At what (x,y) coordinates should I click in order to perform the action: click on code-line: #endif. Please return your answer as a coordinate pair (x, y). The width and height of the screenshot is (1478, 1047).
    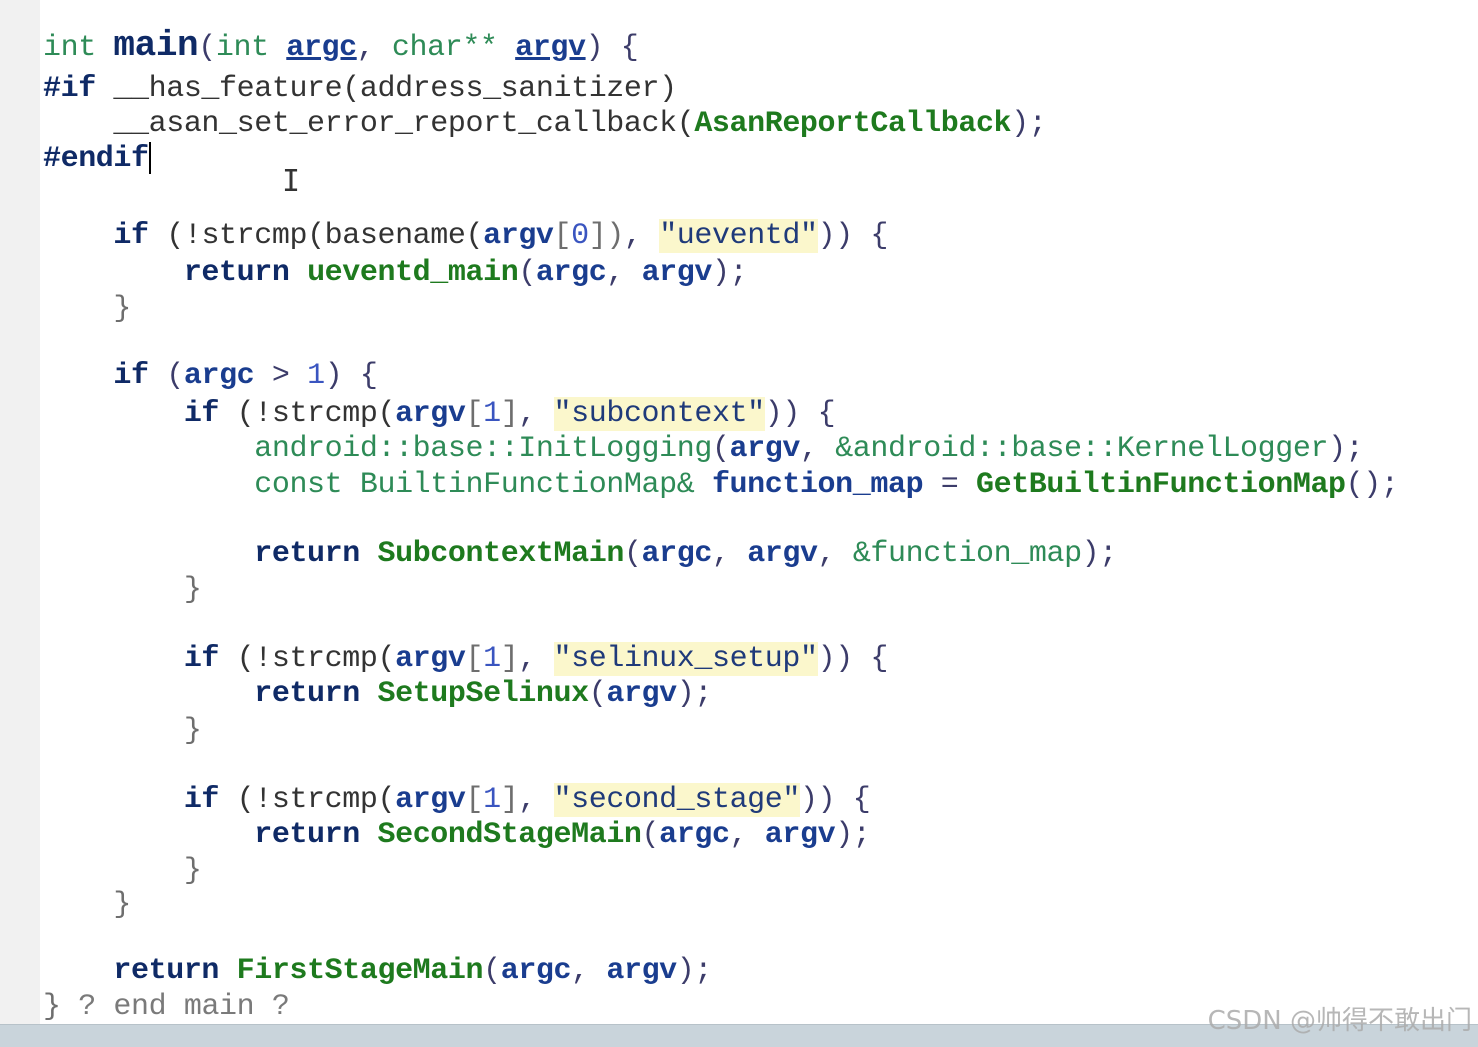
    Looking at the image, I should click on (97, 159).